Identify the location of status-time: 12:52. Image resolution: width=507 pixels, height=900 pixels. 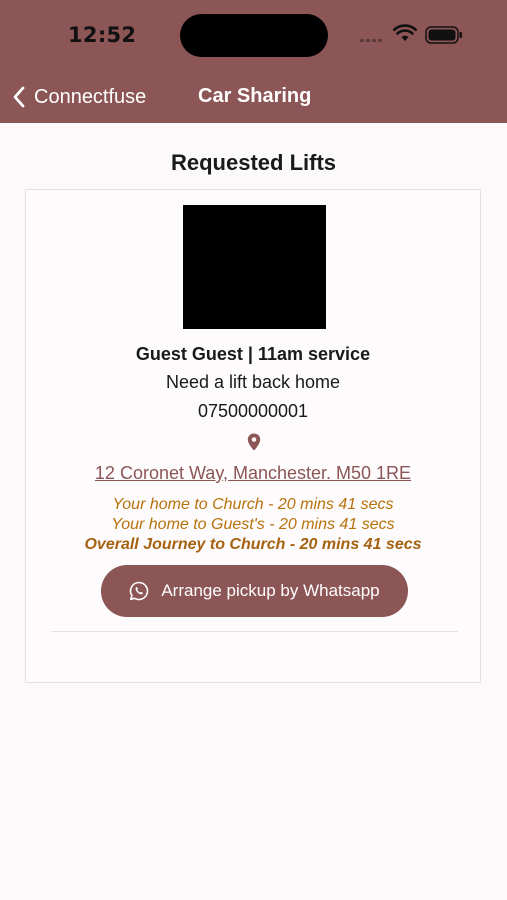
(102, 35).